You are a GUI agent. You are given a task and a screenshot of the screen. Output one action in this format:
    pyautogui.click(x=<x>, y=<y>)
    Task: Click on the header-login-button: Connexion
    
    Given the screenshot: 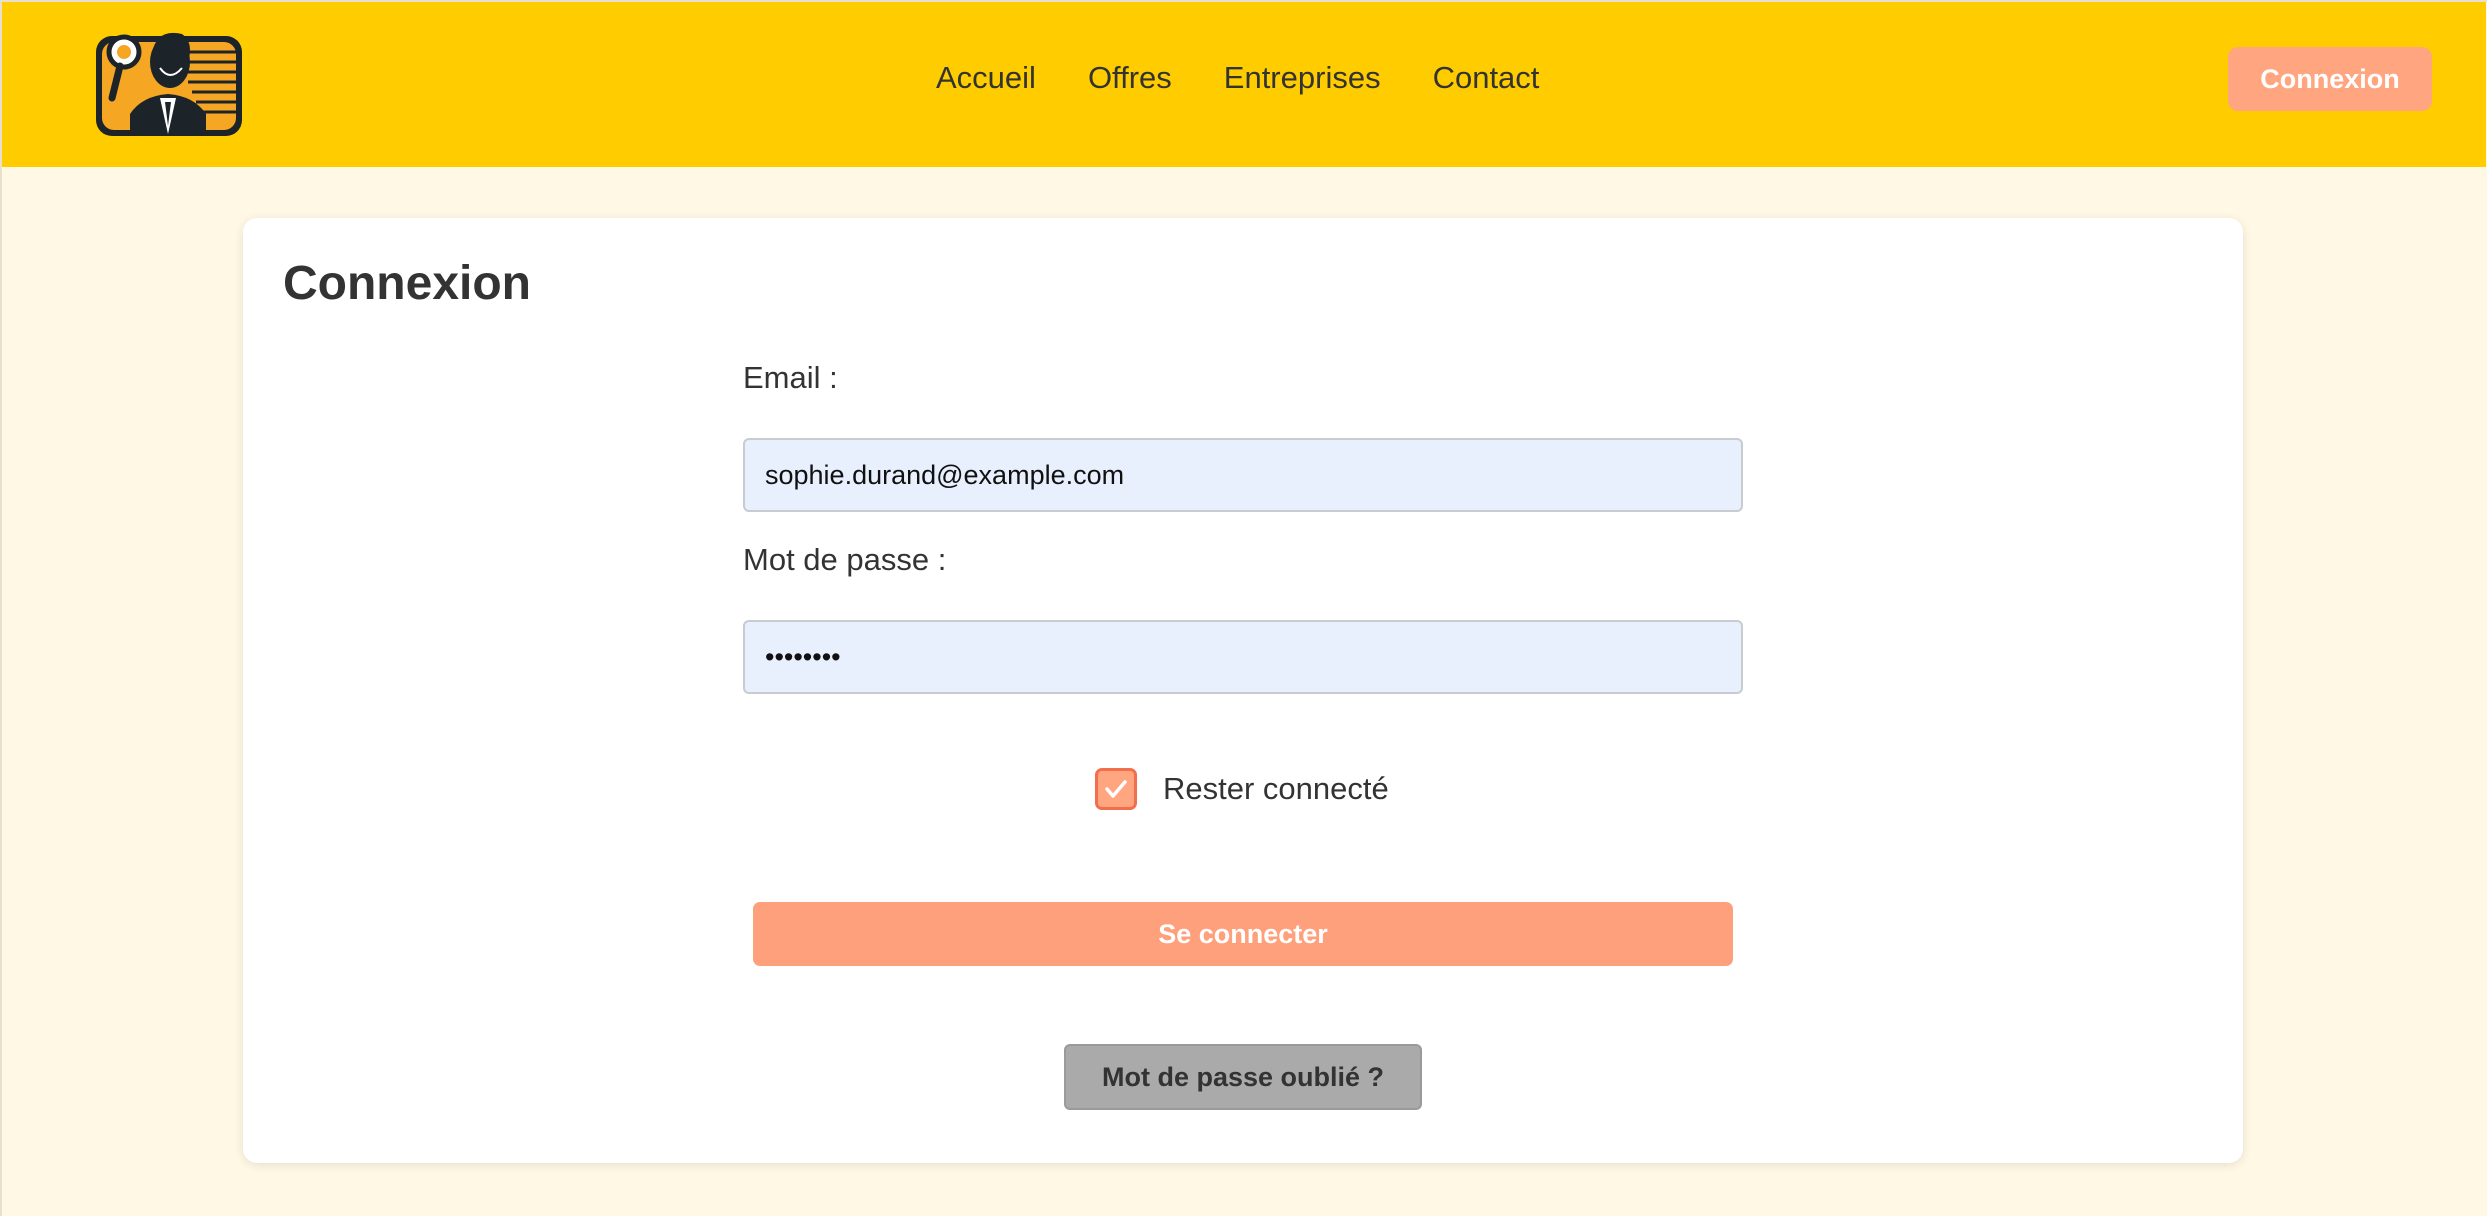 What is the action you would take?
    pyautogui.click(x=2330, y=79)
    